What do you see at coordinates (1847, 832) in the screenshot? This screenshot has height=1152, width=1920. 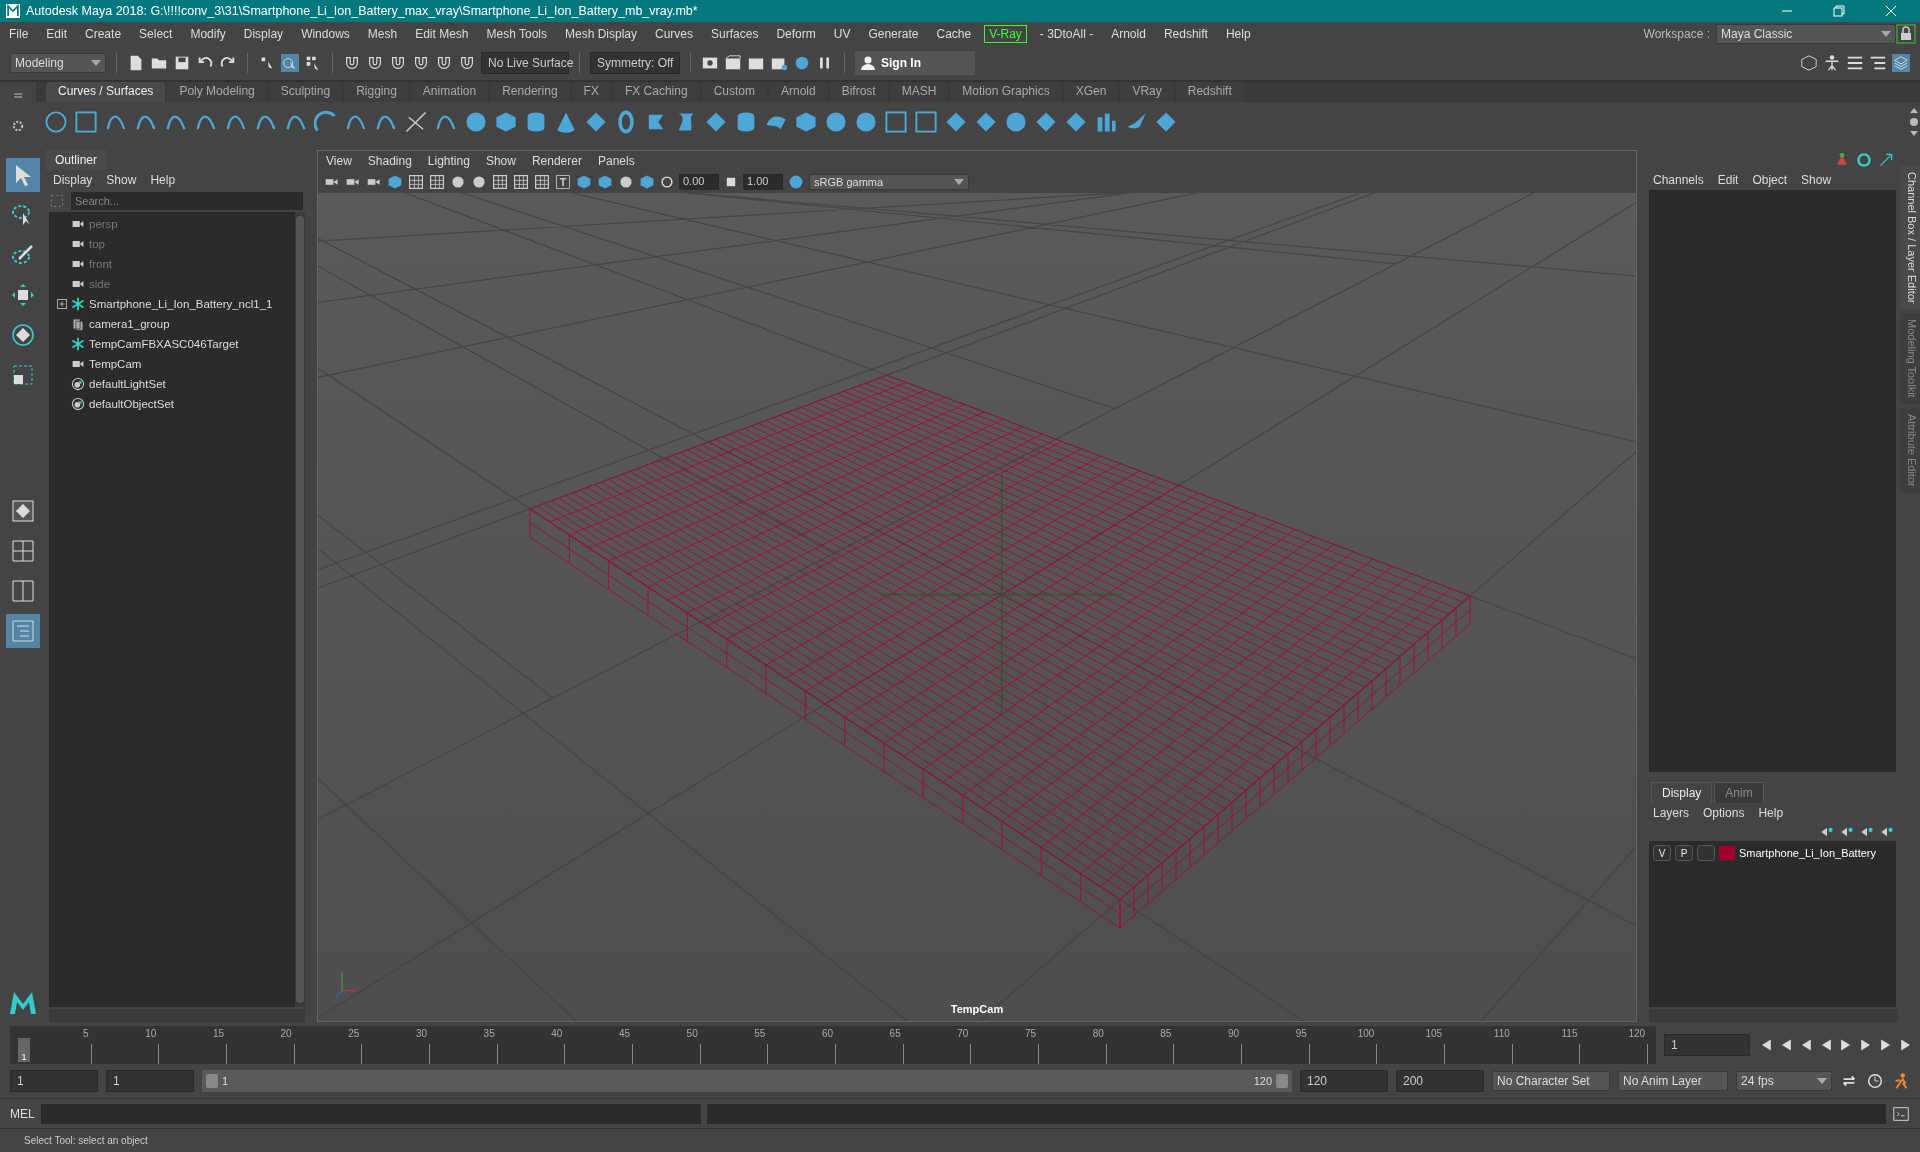 I see `move-layer-down-icon` at bounding box center [1847, 832].